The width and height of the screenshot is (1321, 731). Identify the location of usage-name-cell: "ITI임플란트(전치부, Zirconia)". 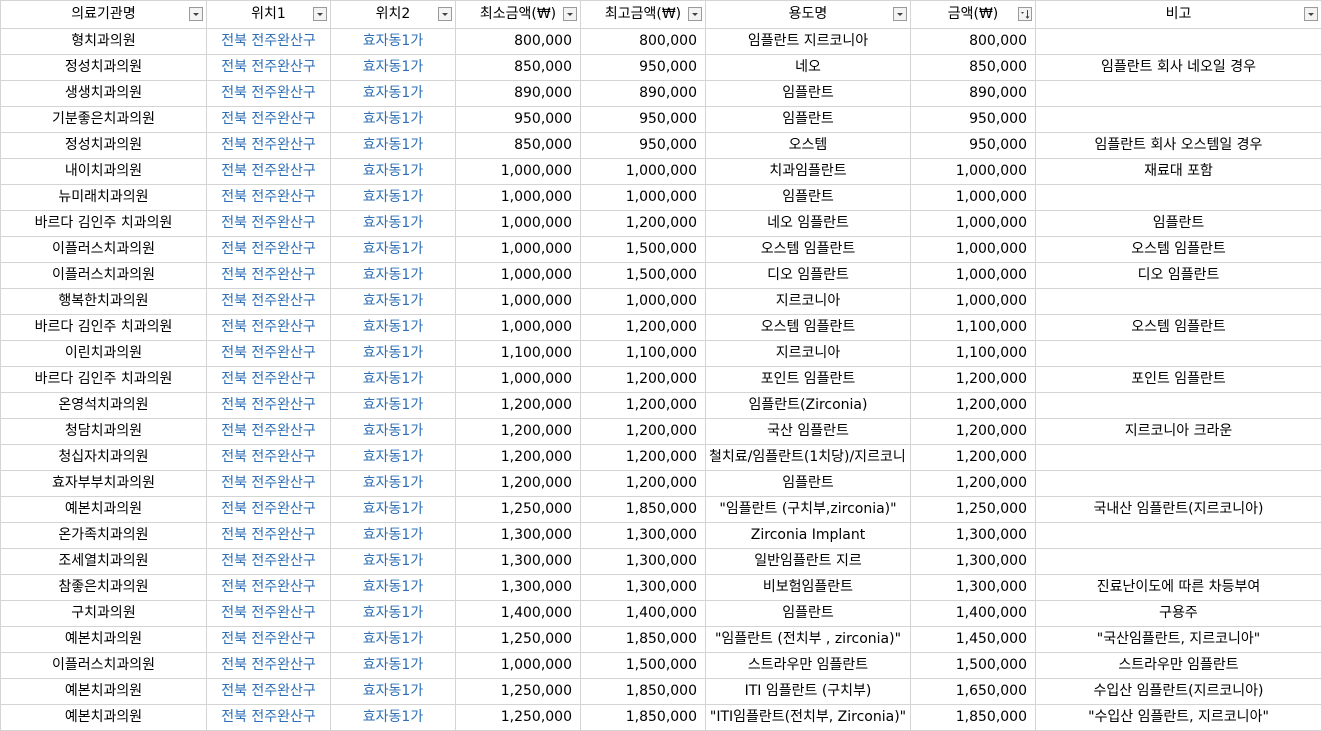
(808, 718).